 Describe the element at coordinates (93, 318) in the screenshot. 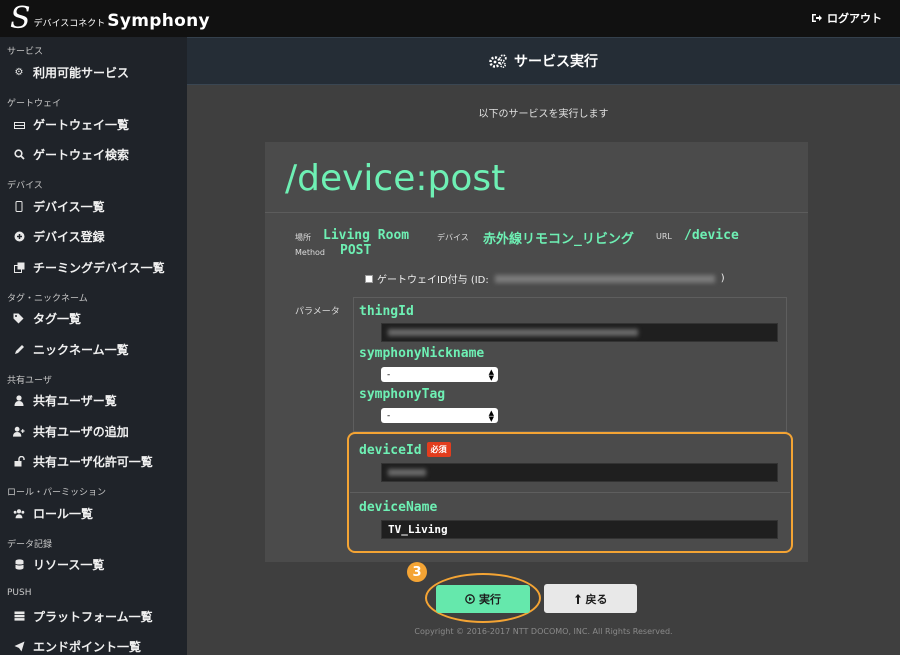

I see `sidebar-item-tag-list: タグ一覧` at that location.